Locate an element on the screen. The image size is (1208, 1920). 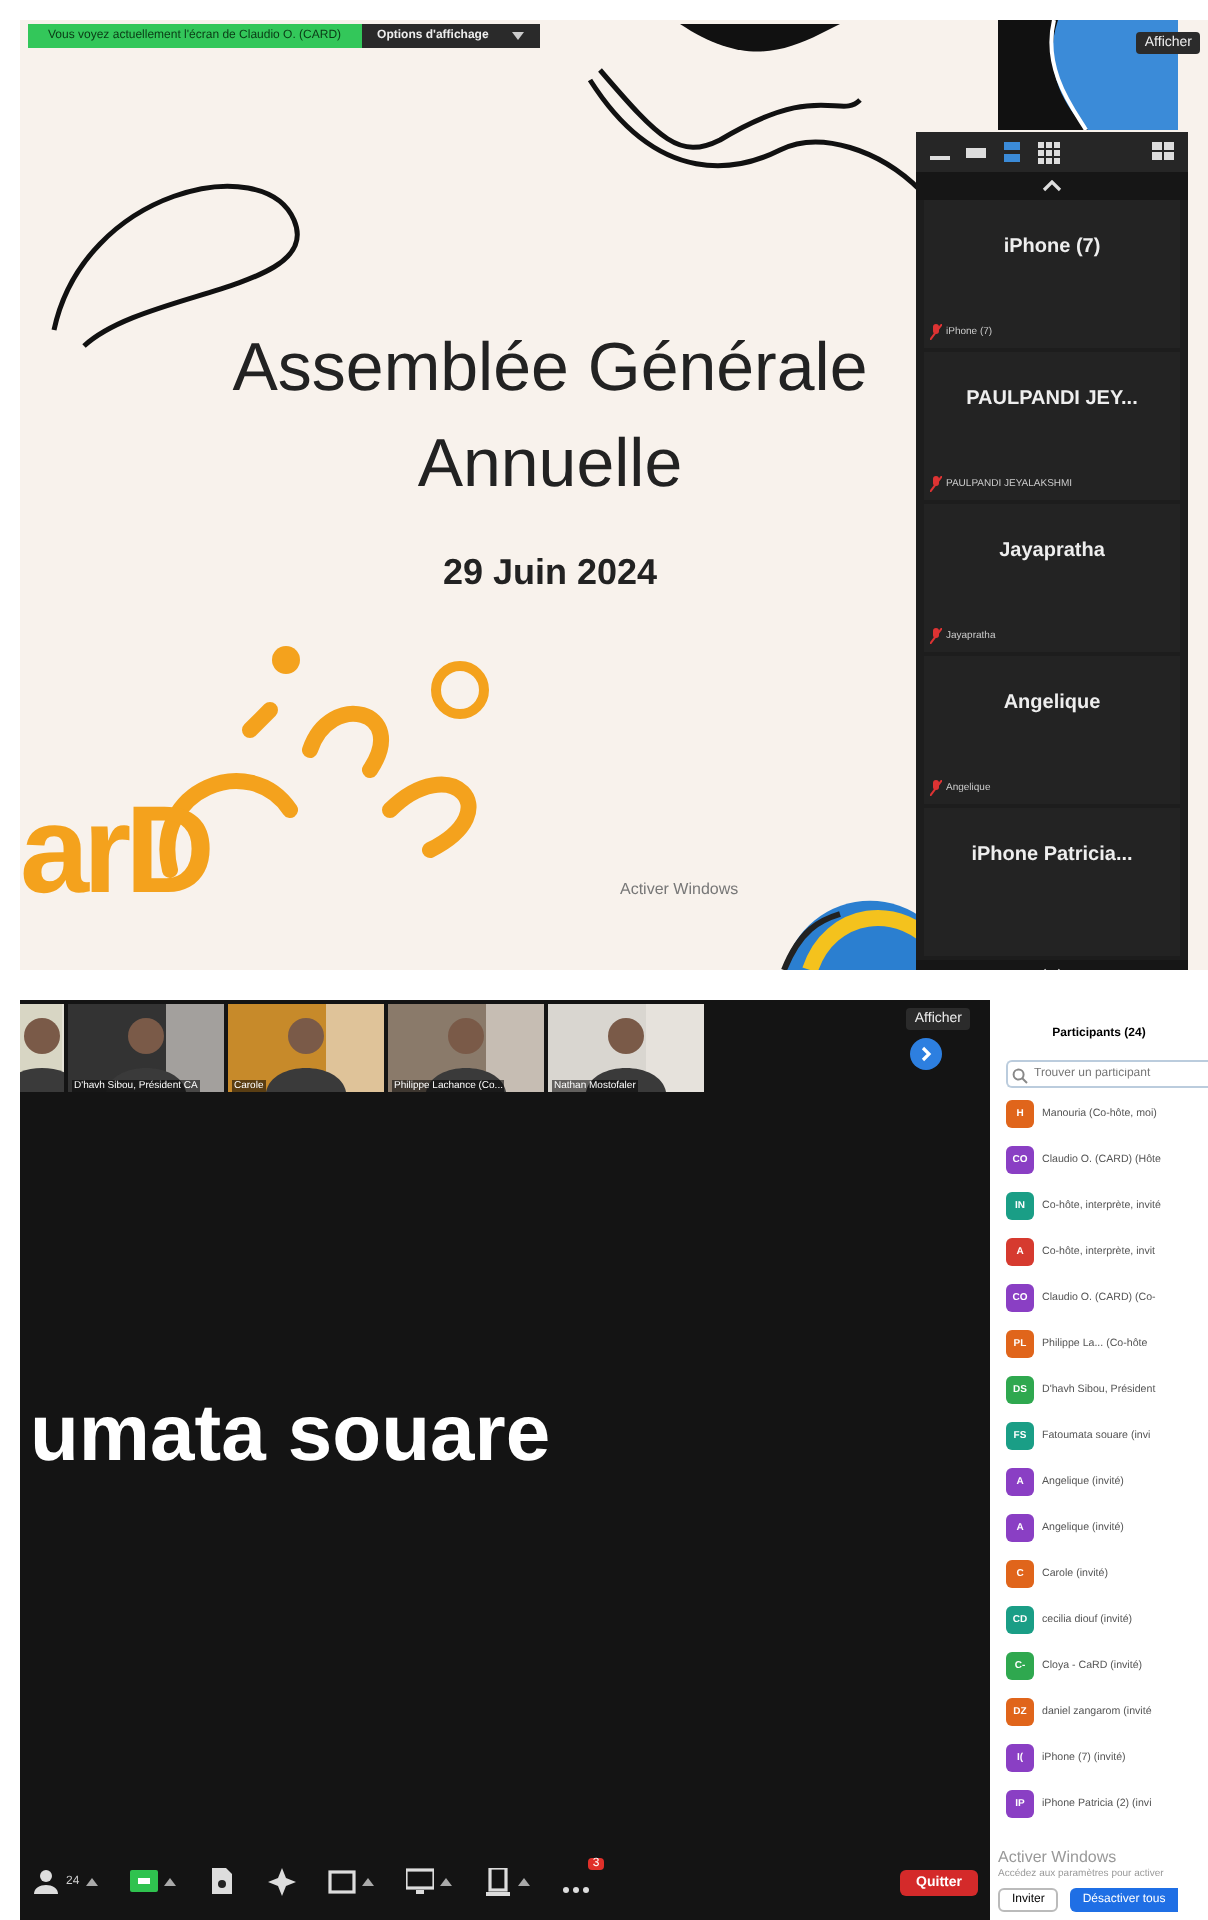
sparkle-icon is located at coordinates (281, 1882).